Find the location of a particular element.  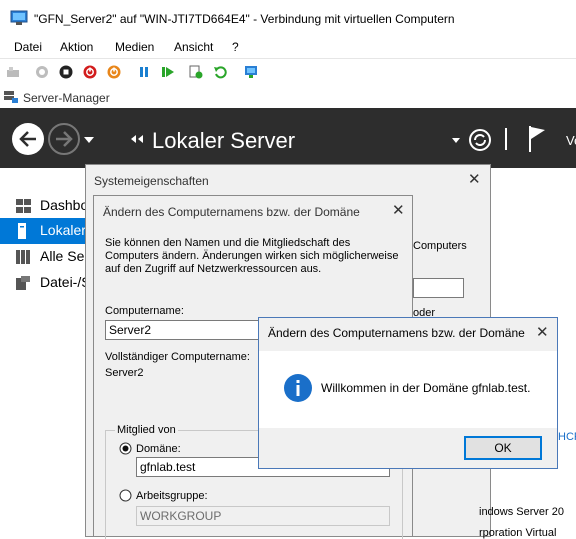

reset-icon is located at coordinates (168, 72).